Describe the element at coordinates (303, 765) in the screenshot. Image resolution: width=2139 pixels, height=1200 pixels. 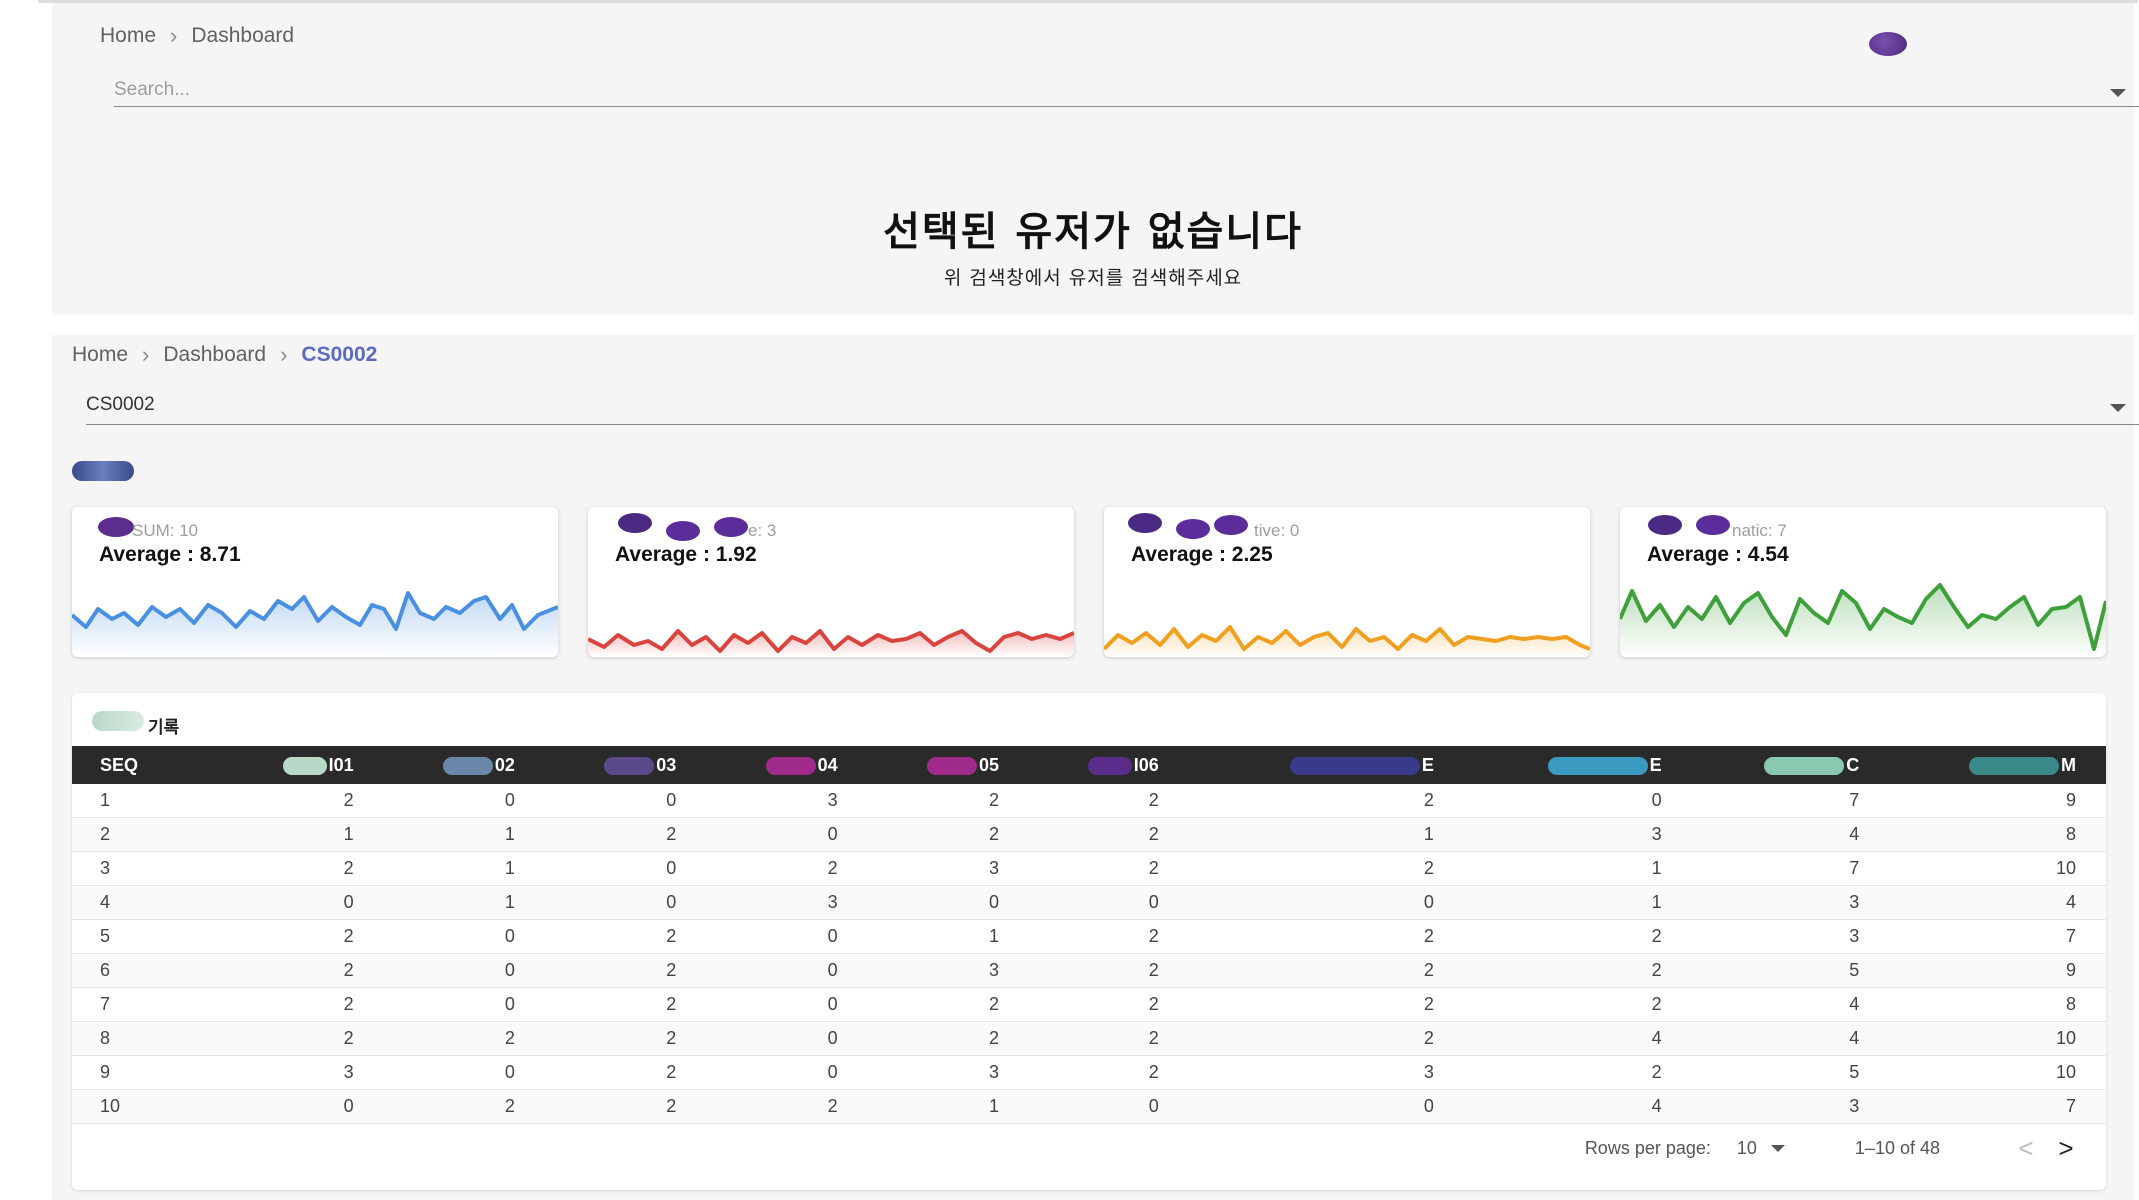
I see `column-header: I01` at that location.